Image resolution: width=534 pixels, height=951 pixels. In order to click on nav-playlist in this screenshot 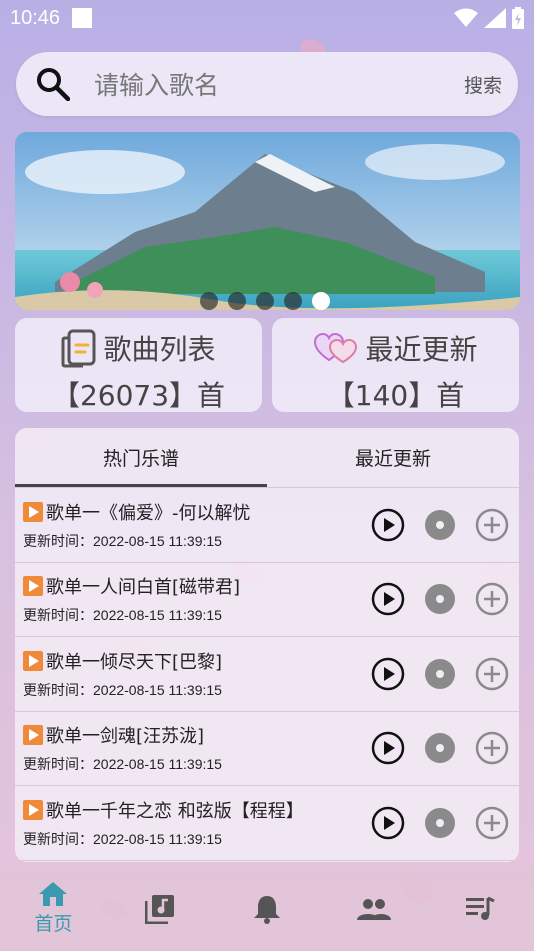, I will do `click(480, 908)`.